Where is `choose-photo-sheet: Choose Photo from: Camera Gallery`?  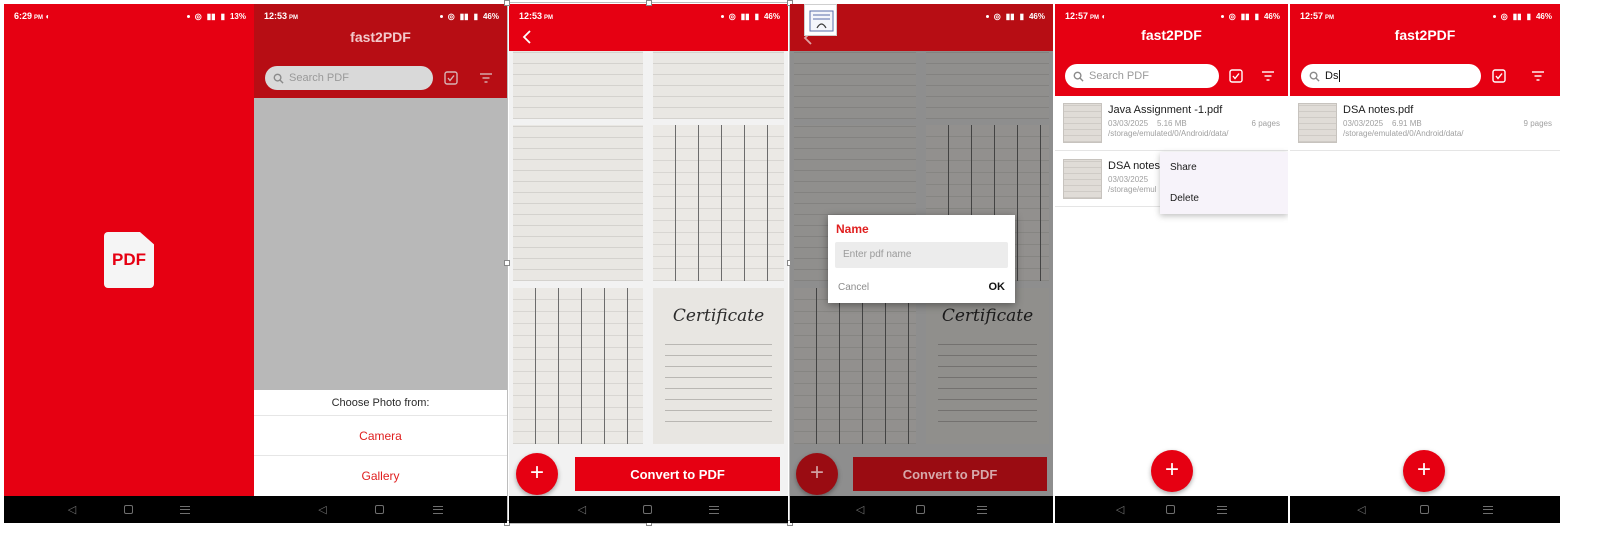 choose-photo-sheet: Choose Photo from: Camera Gallery is located at coordinates (380, 443).